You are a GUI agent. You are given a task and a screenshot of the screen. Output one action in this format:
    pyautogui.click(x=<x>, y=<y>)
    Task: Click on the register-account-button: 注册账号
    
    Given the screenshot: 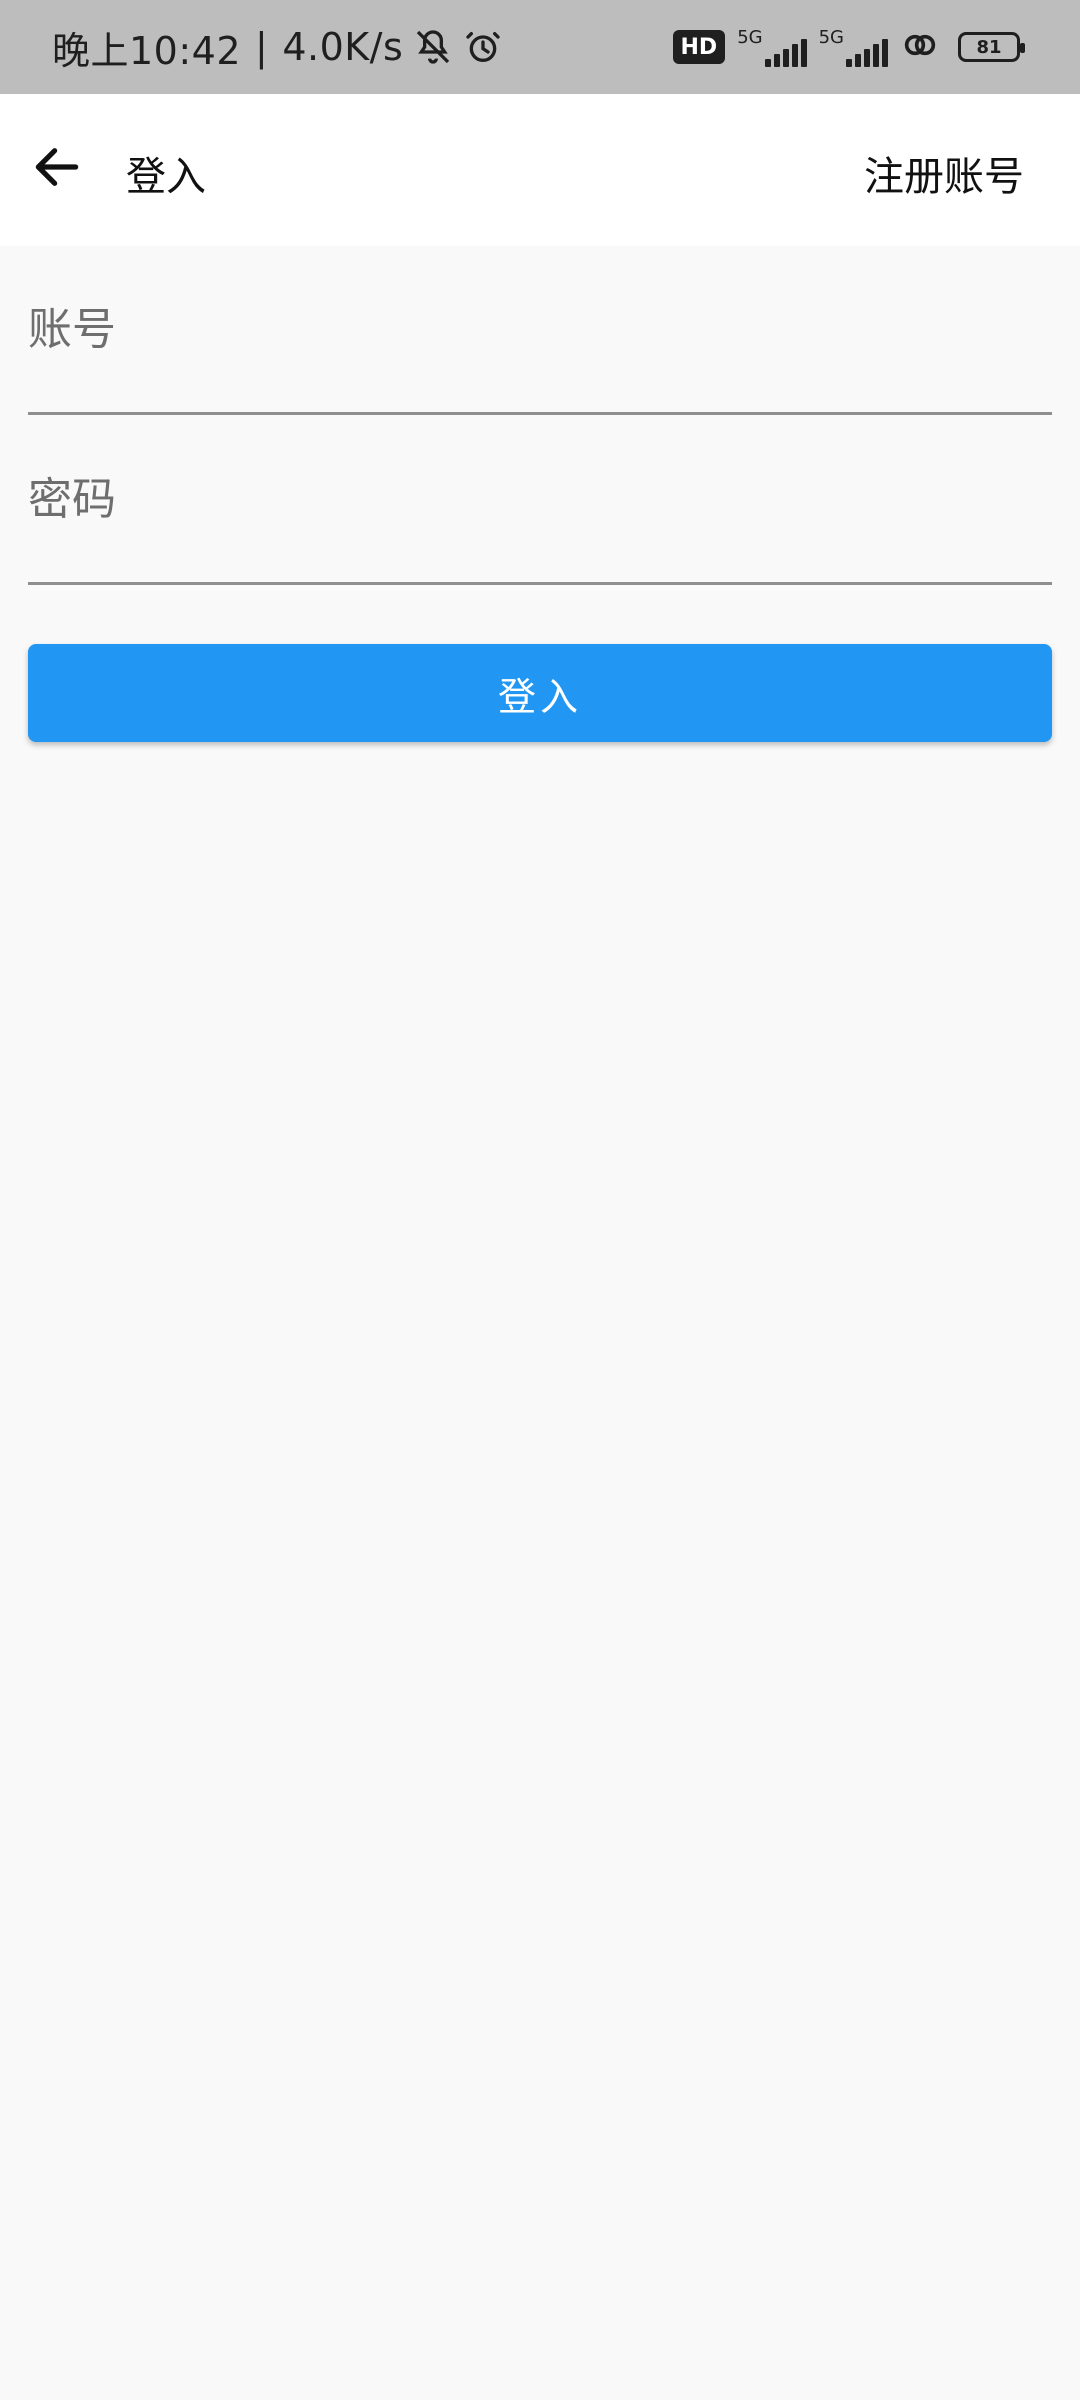 What is the action you would take?
    pyautogui.click(x=944, y=173)
    